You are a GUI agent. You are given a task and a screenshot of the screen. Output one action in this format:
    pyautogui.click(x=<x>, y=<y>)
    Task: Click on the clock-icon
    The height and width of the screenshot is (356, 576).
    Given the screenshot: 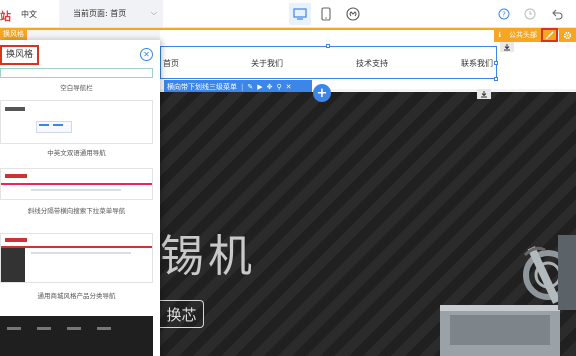 What is the action you would take?
    pyautogui.click(x=530, y=14)
    